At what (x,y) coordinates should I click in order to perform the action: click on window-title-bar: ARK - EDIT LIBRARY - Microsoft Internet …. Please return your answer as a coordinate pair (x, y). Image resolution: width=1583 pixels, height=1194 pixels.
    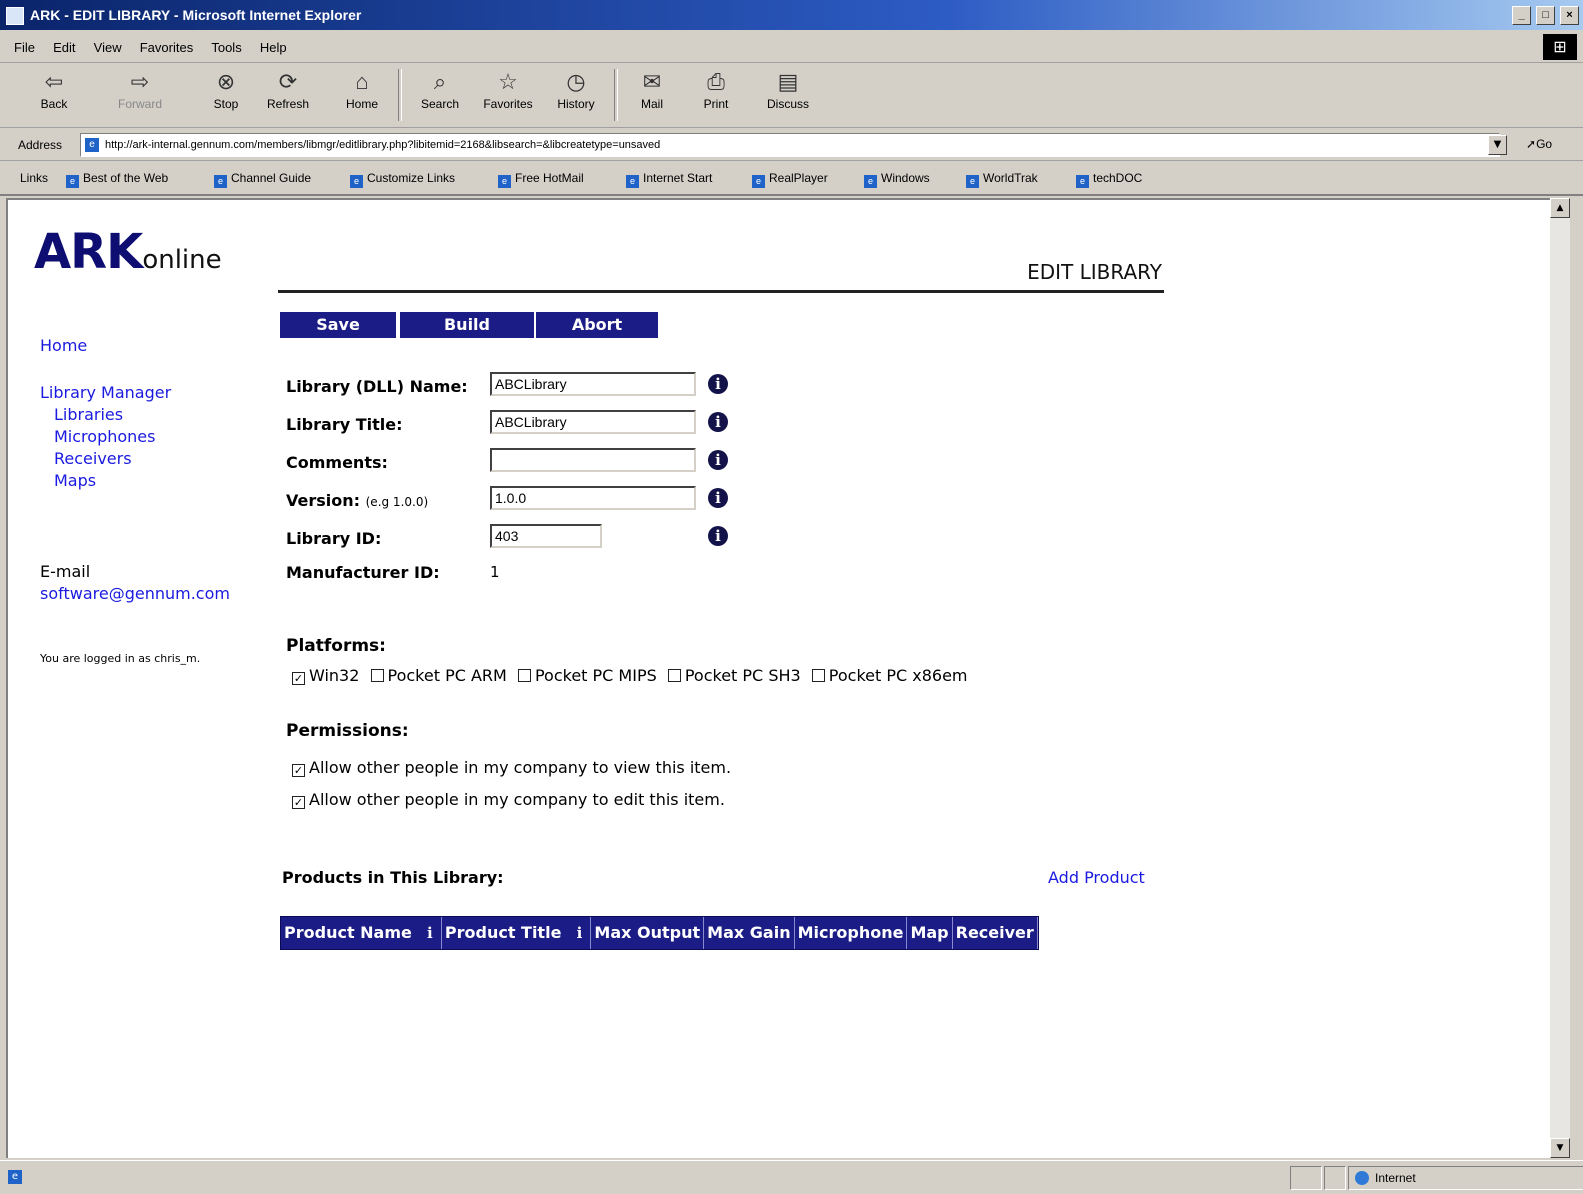
    Looking at the image, I should click on (791, 15).